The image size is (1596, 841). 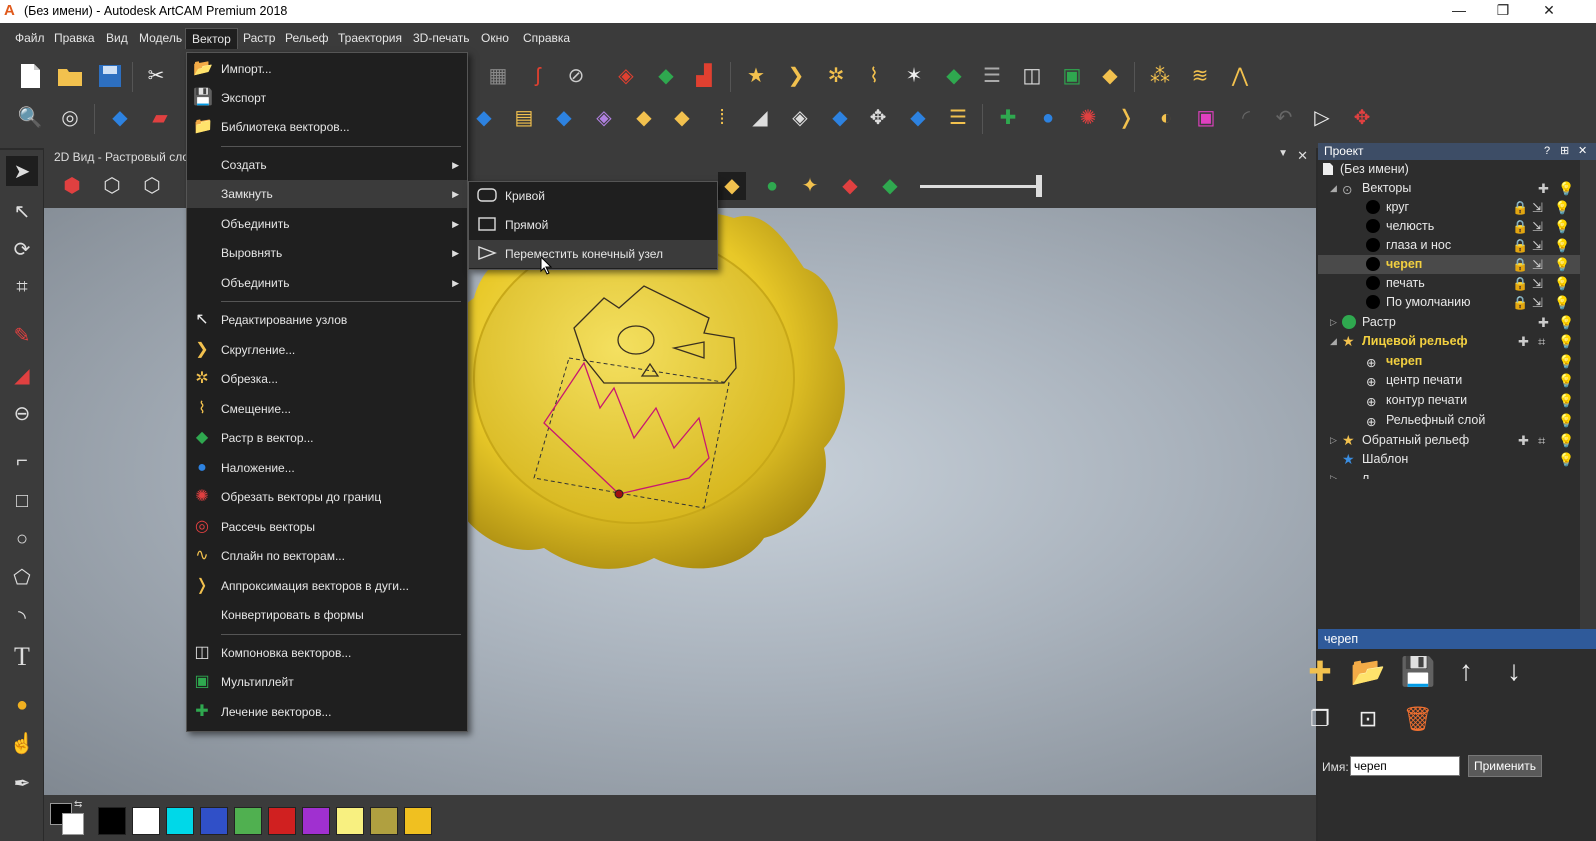 I want to click on tree-item-relief-layer: ⊕ центр печати 💡, so click(x=1449, y=380).